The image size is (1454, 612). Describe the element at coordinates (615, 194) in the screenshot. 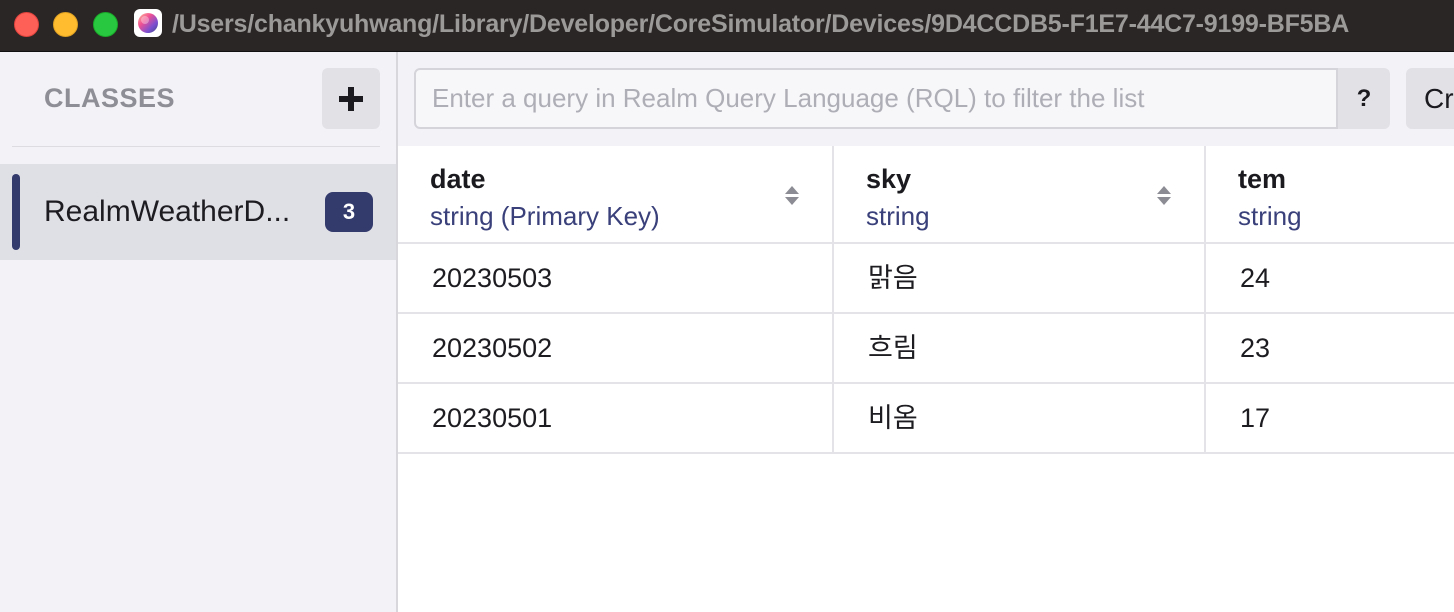

I see `column-header-date: date string (Primary Key)` at that location.